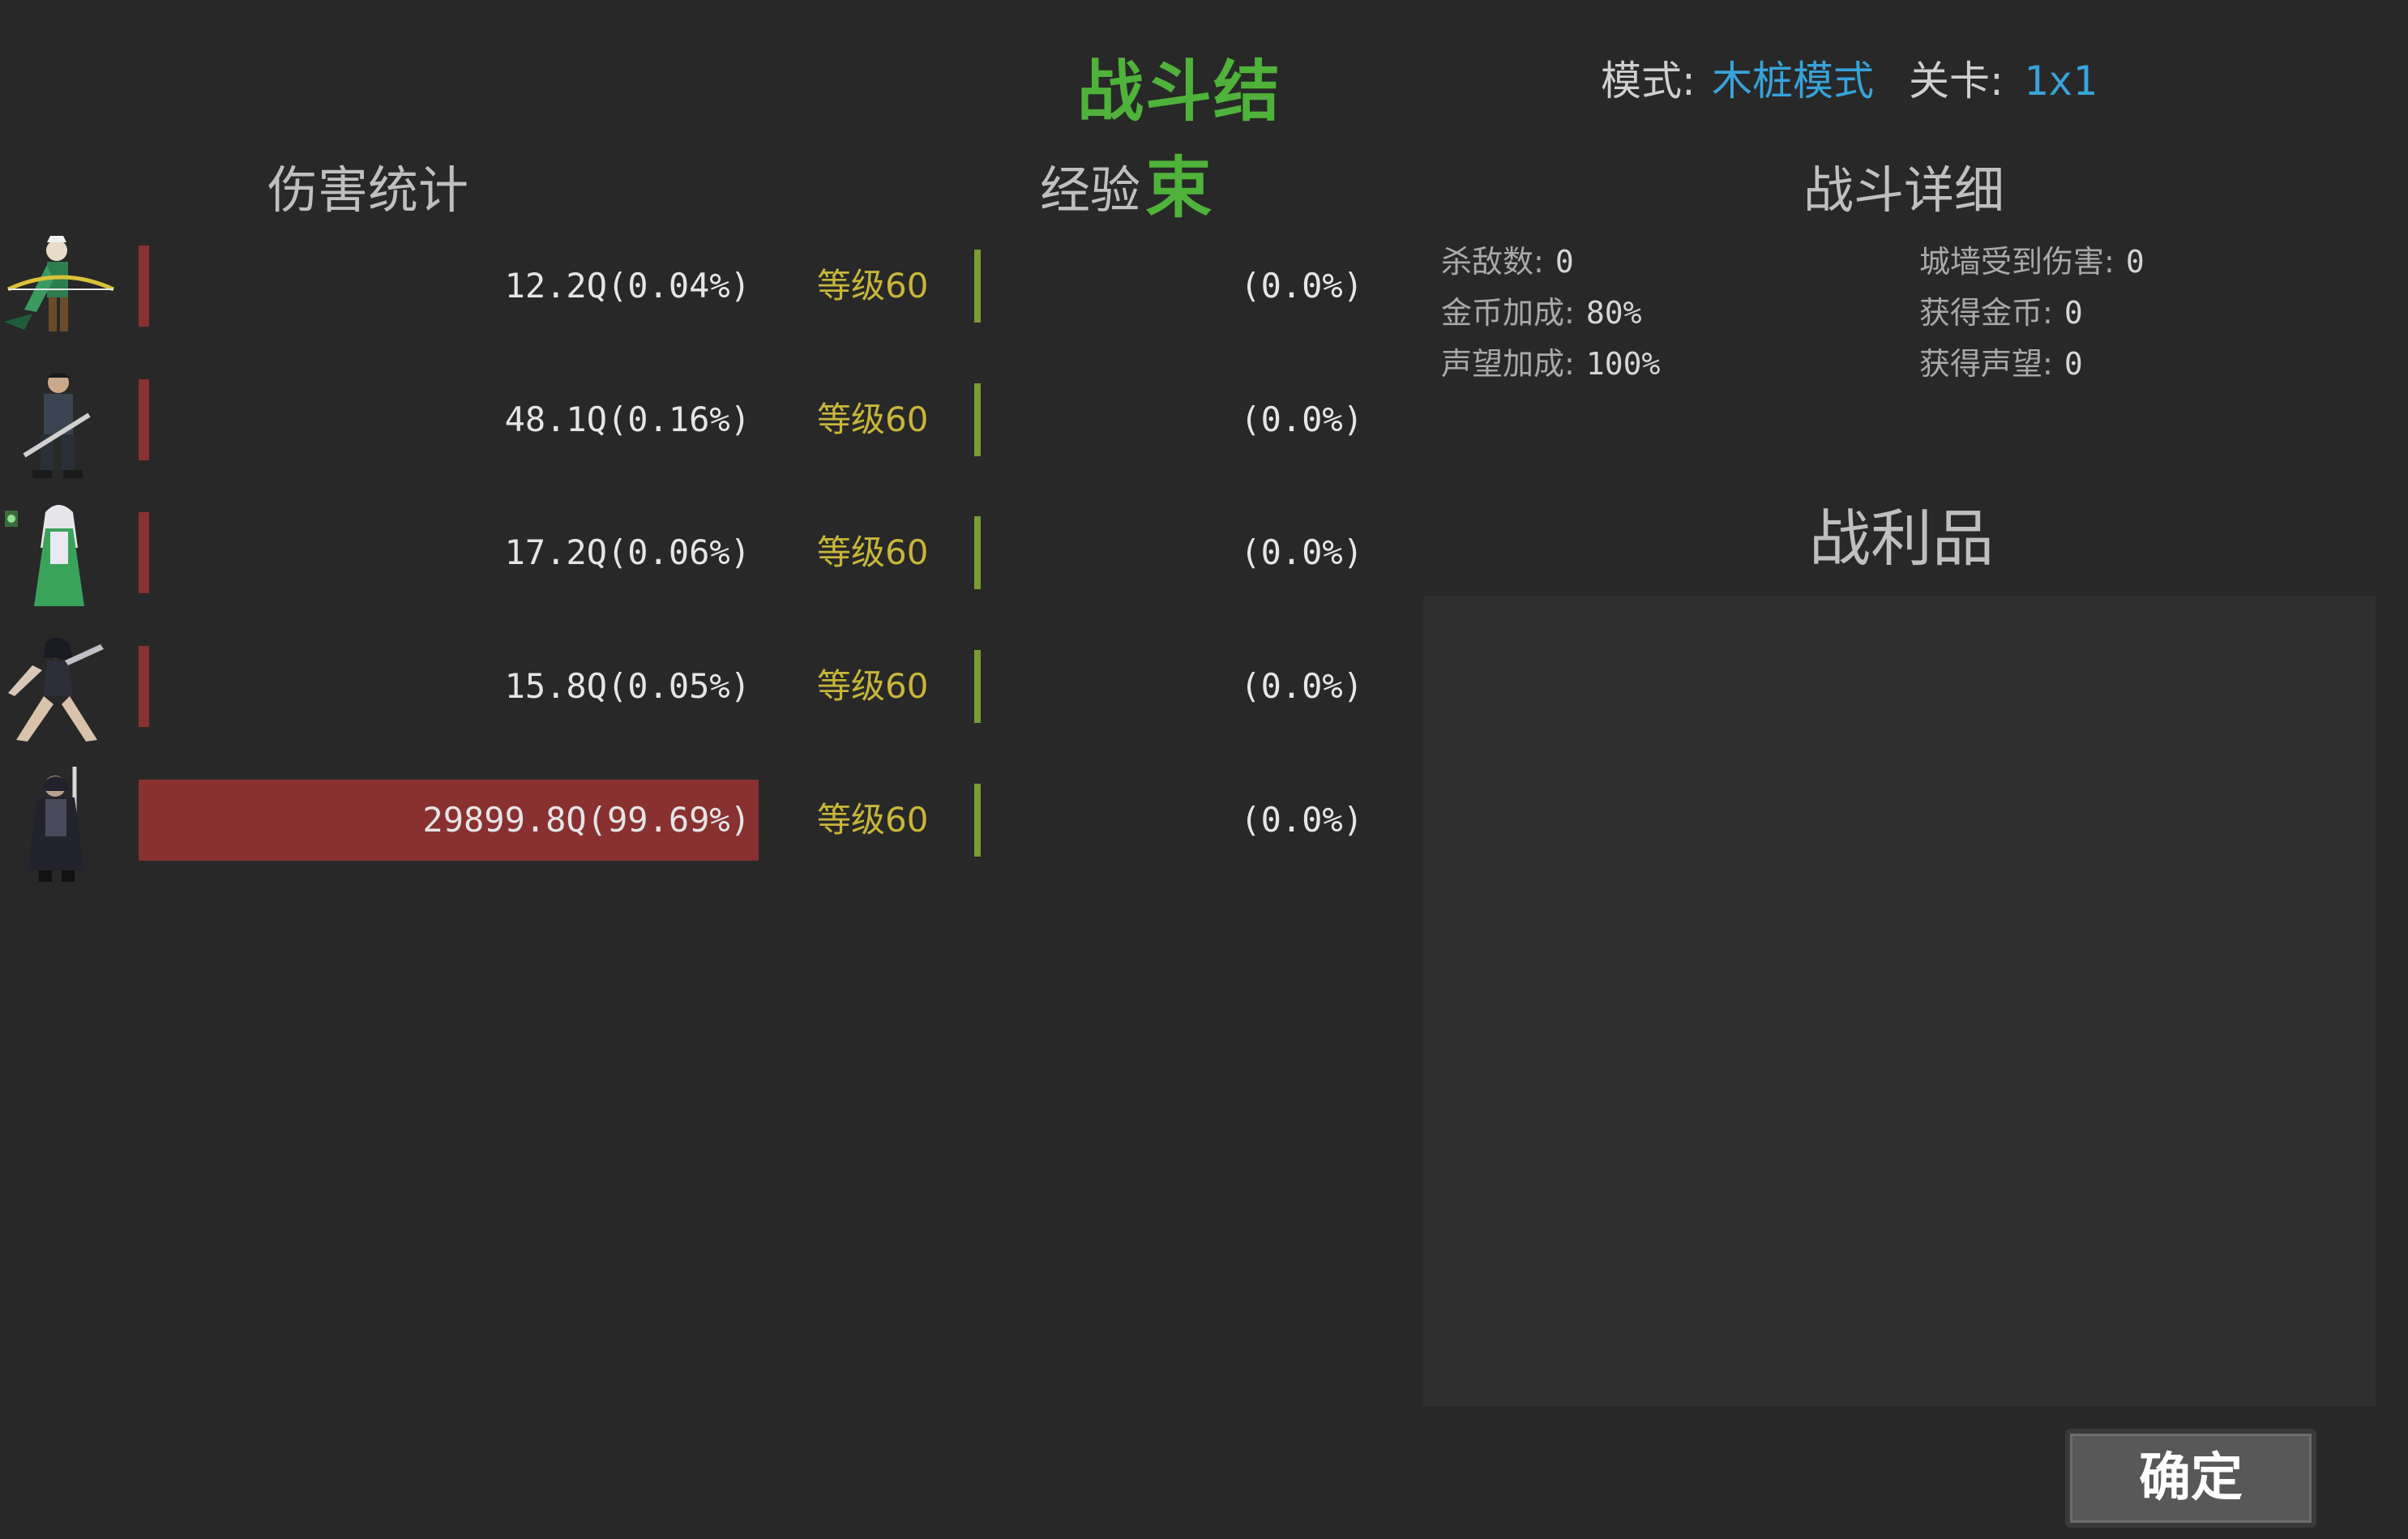  I want to click on fame-bonus-label: 声望加成:, so click(1508, 364).